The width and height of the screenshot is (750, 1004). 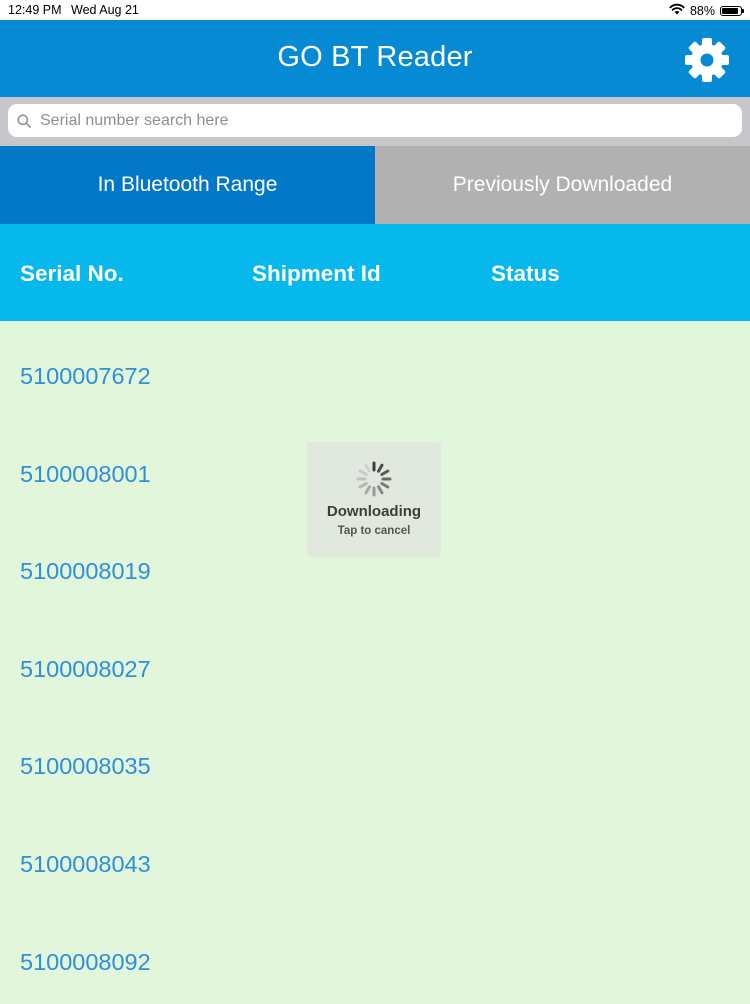 What do you see at coordinates (375, 760) in the screenshot?
I see `table-row: 5100008035` at bounding box center [375, 760].